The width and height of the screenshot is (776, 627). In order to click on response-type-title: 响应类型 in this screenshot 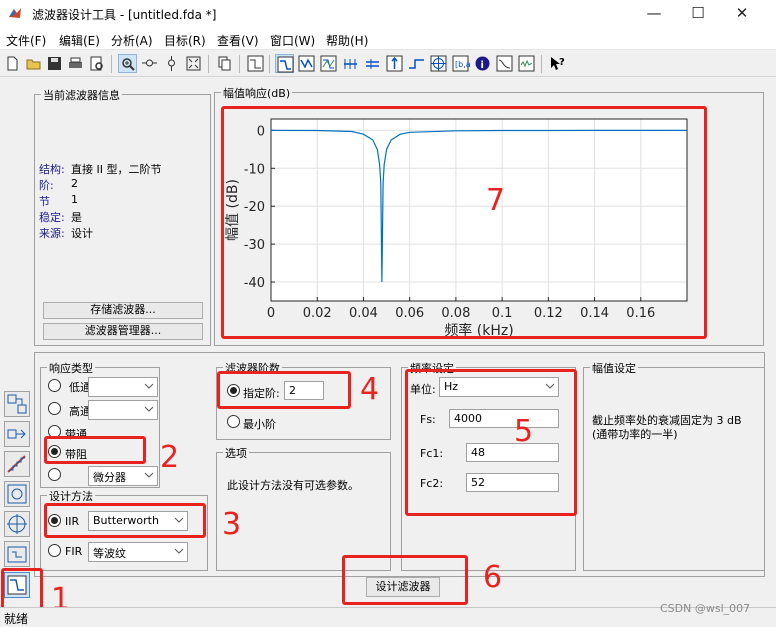, I will do `click(71, 368)`.